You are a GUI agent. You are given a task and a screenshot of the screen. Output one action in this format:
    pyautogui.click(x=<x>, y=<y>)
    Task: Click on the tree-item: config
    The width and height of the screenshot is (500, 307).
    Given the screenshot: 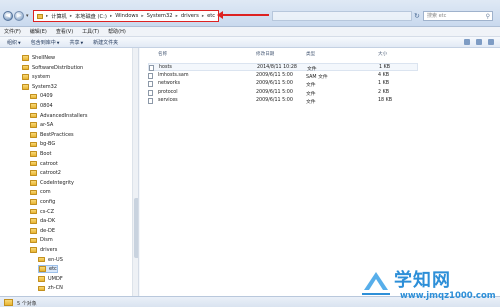 What is the action you would take?
    pyautogui.click(x=42, y=202)
    